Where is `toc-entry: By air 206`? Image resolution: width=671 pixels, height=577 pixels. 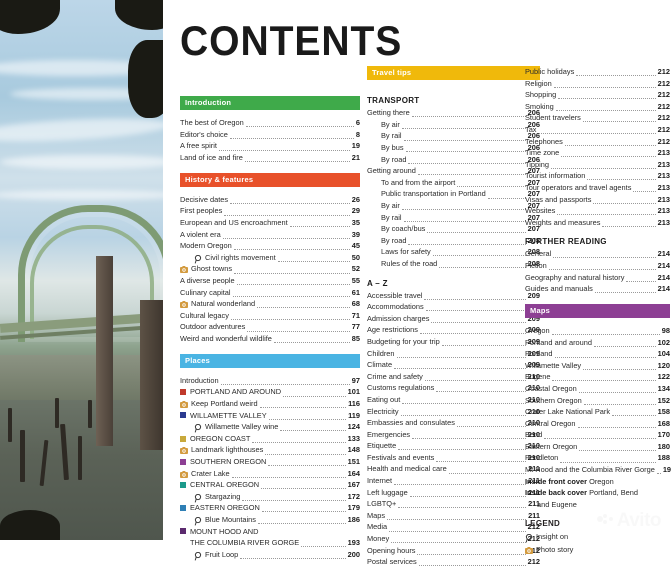 toc-entry: By air 206 is located at coordinates (453, 125).